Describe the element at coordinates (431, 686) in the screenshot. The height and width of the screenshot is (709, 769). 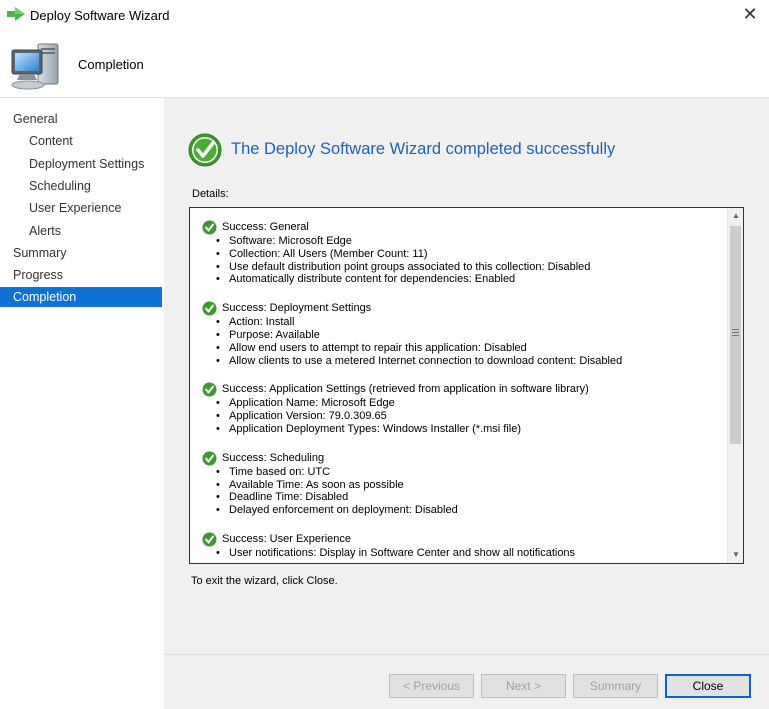
I see `previous-button: < Previous` at that location.